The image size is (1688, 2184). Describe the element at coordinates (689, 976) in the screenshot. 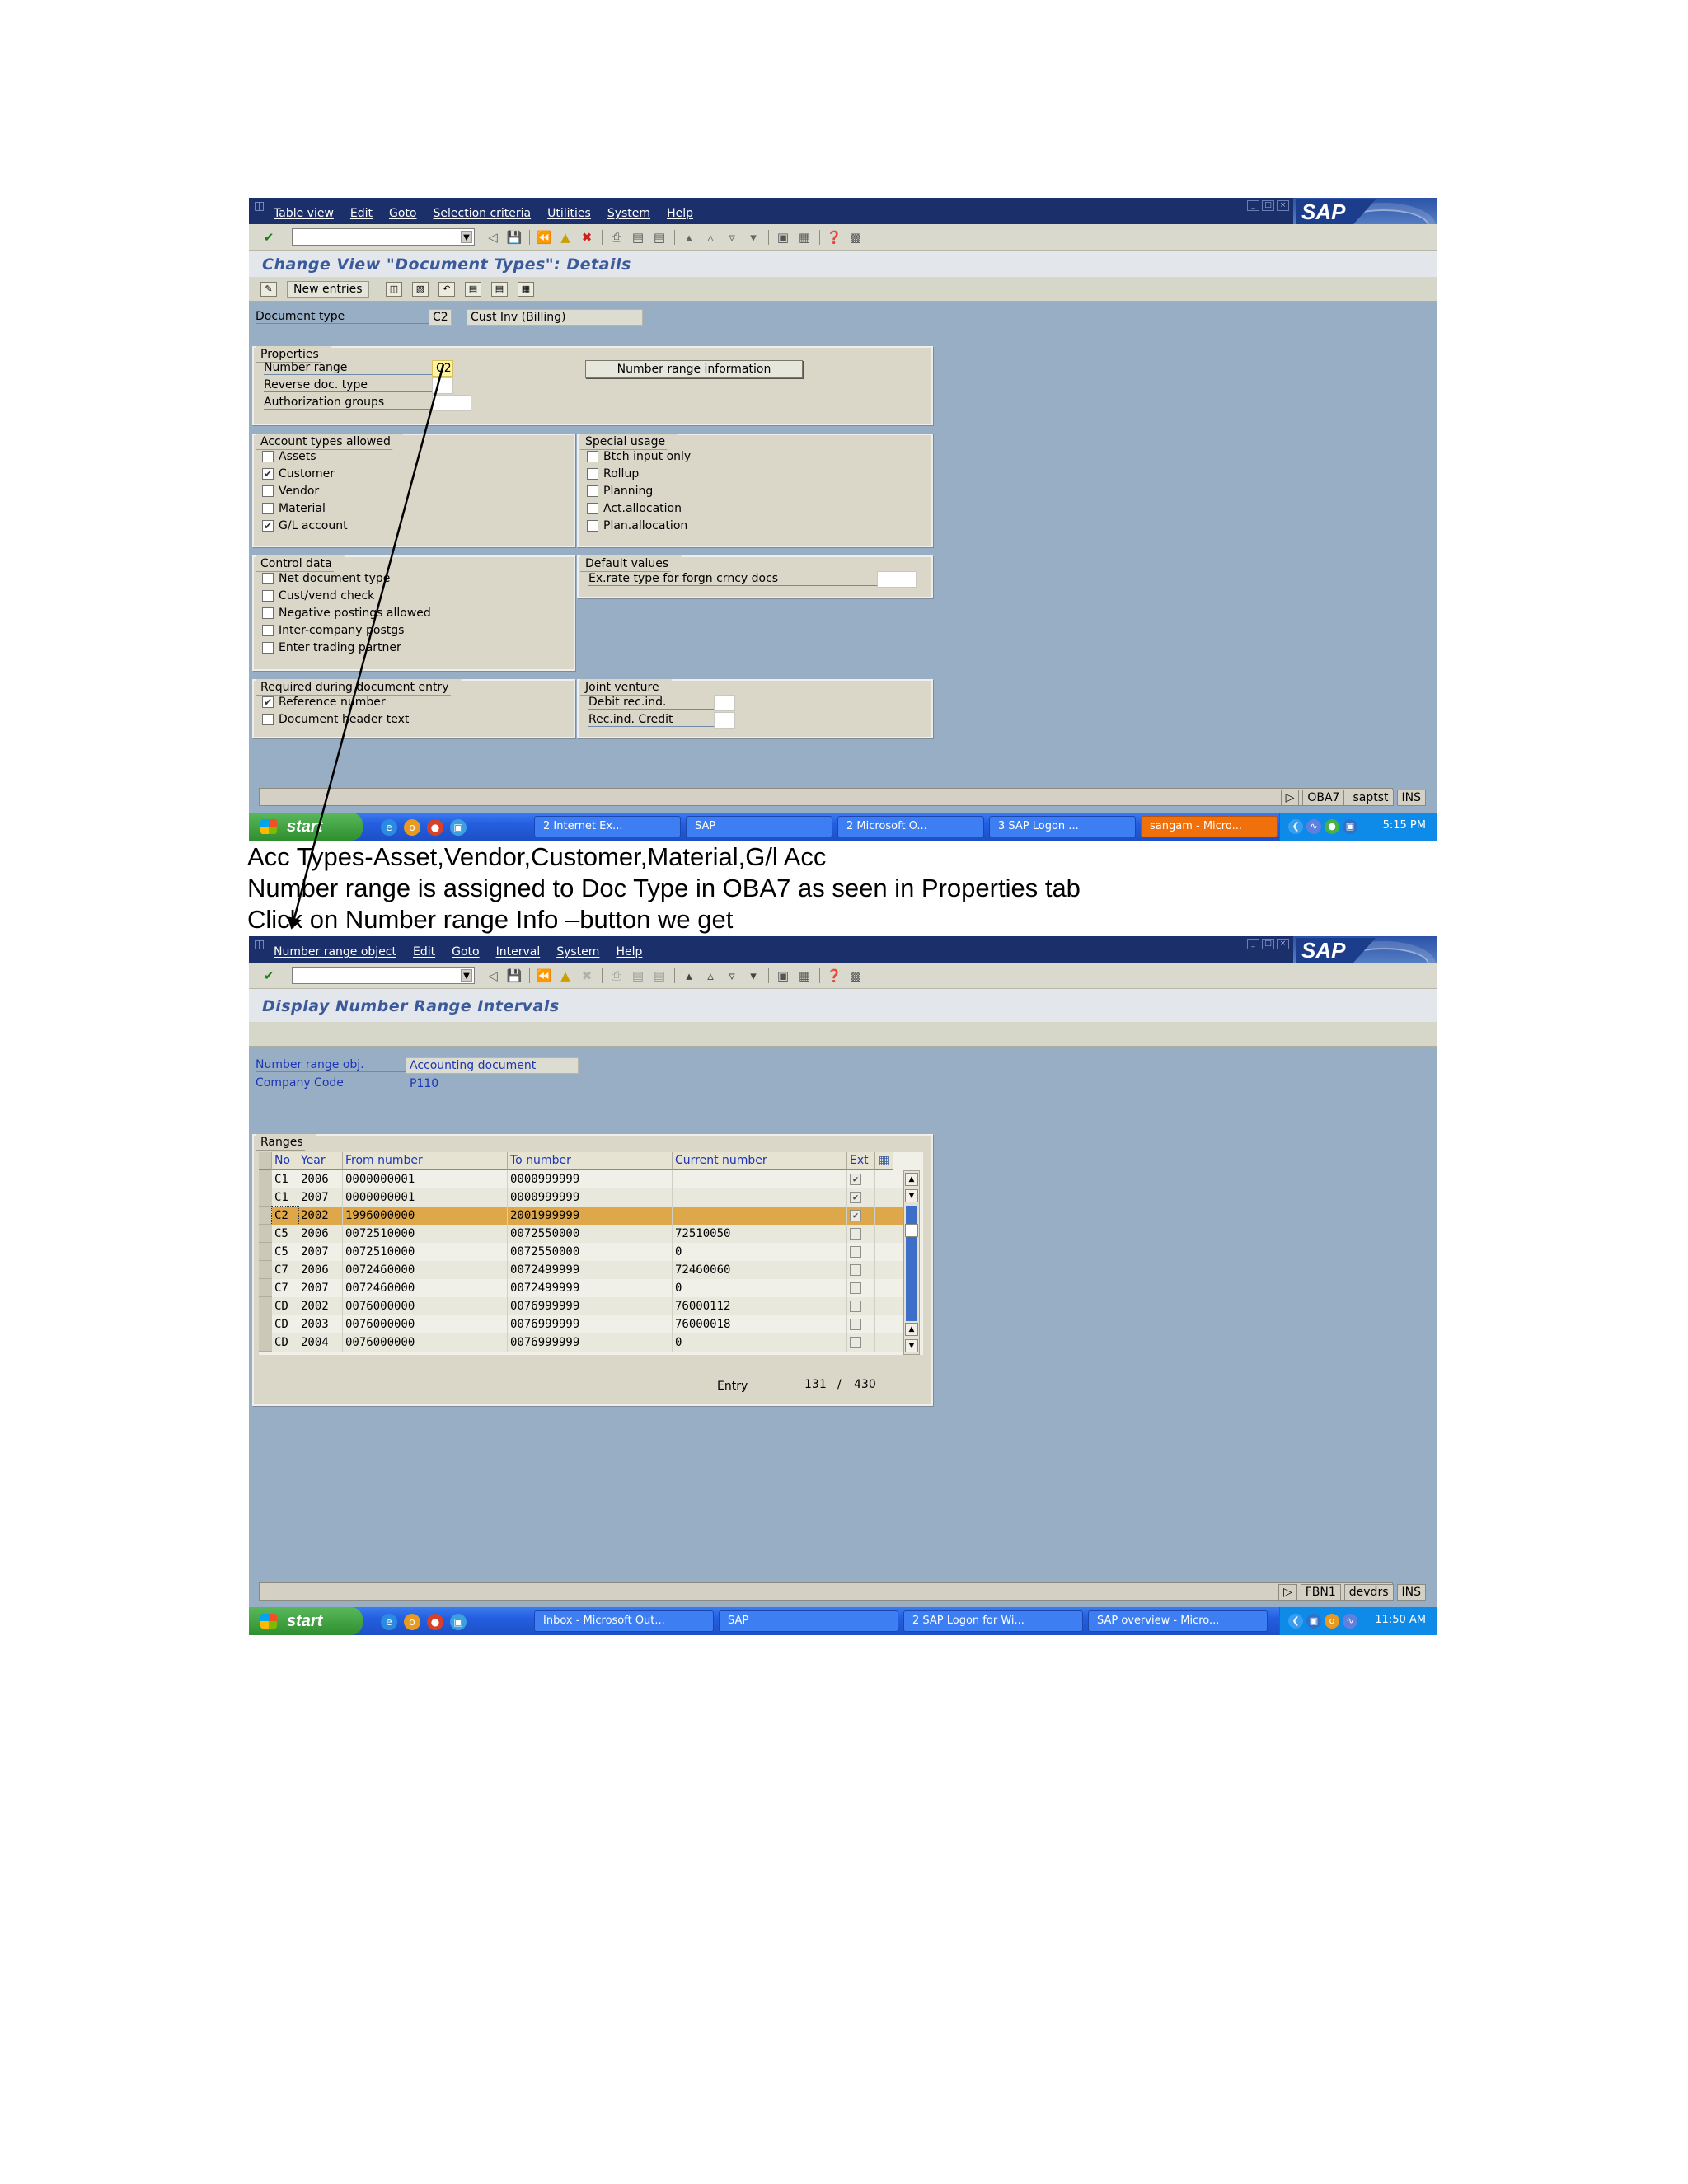

I see `first-page-icon: ▴` at that location.